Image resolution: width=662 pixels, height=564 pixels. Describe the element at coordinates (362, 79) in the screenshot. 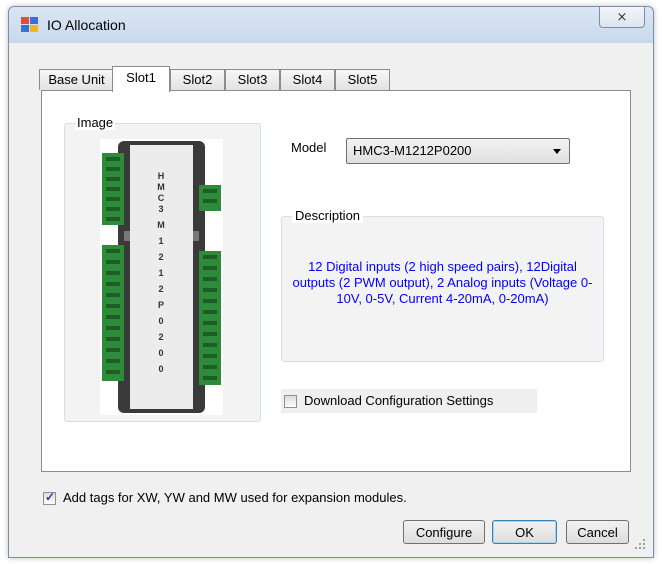

I see `tab-slot5: Slot5` at that location.